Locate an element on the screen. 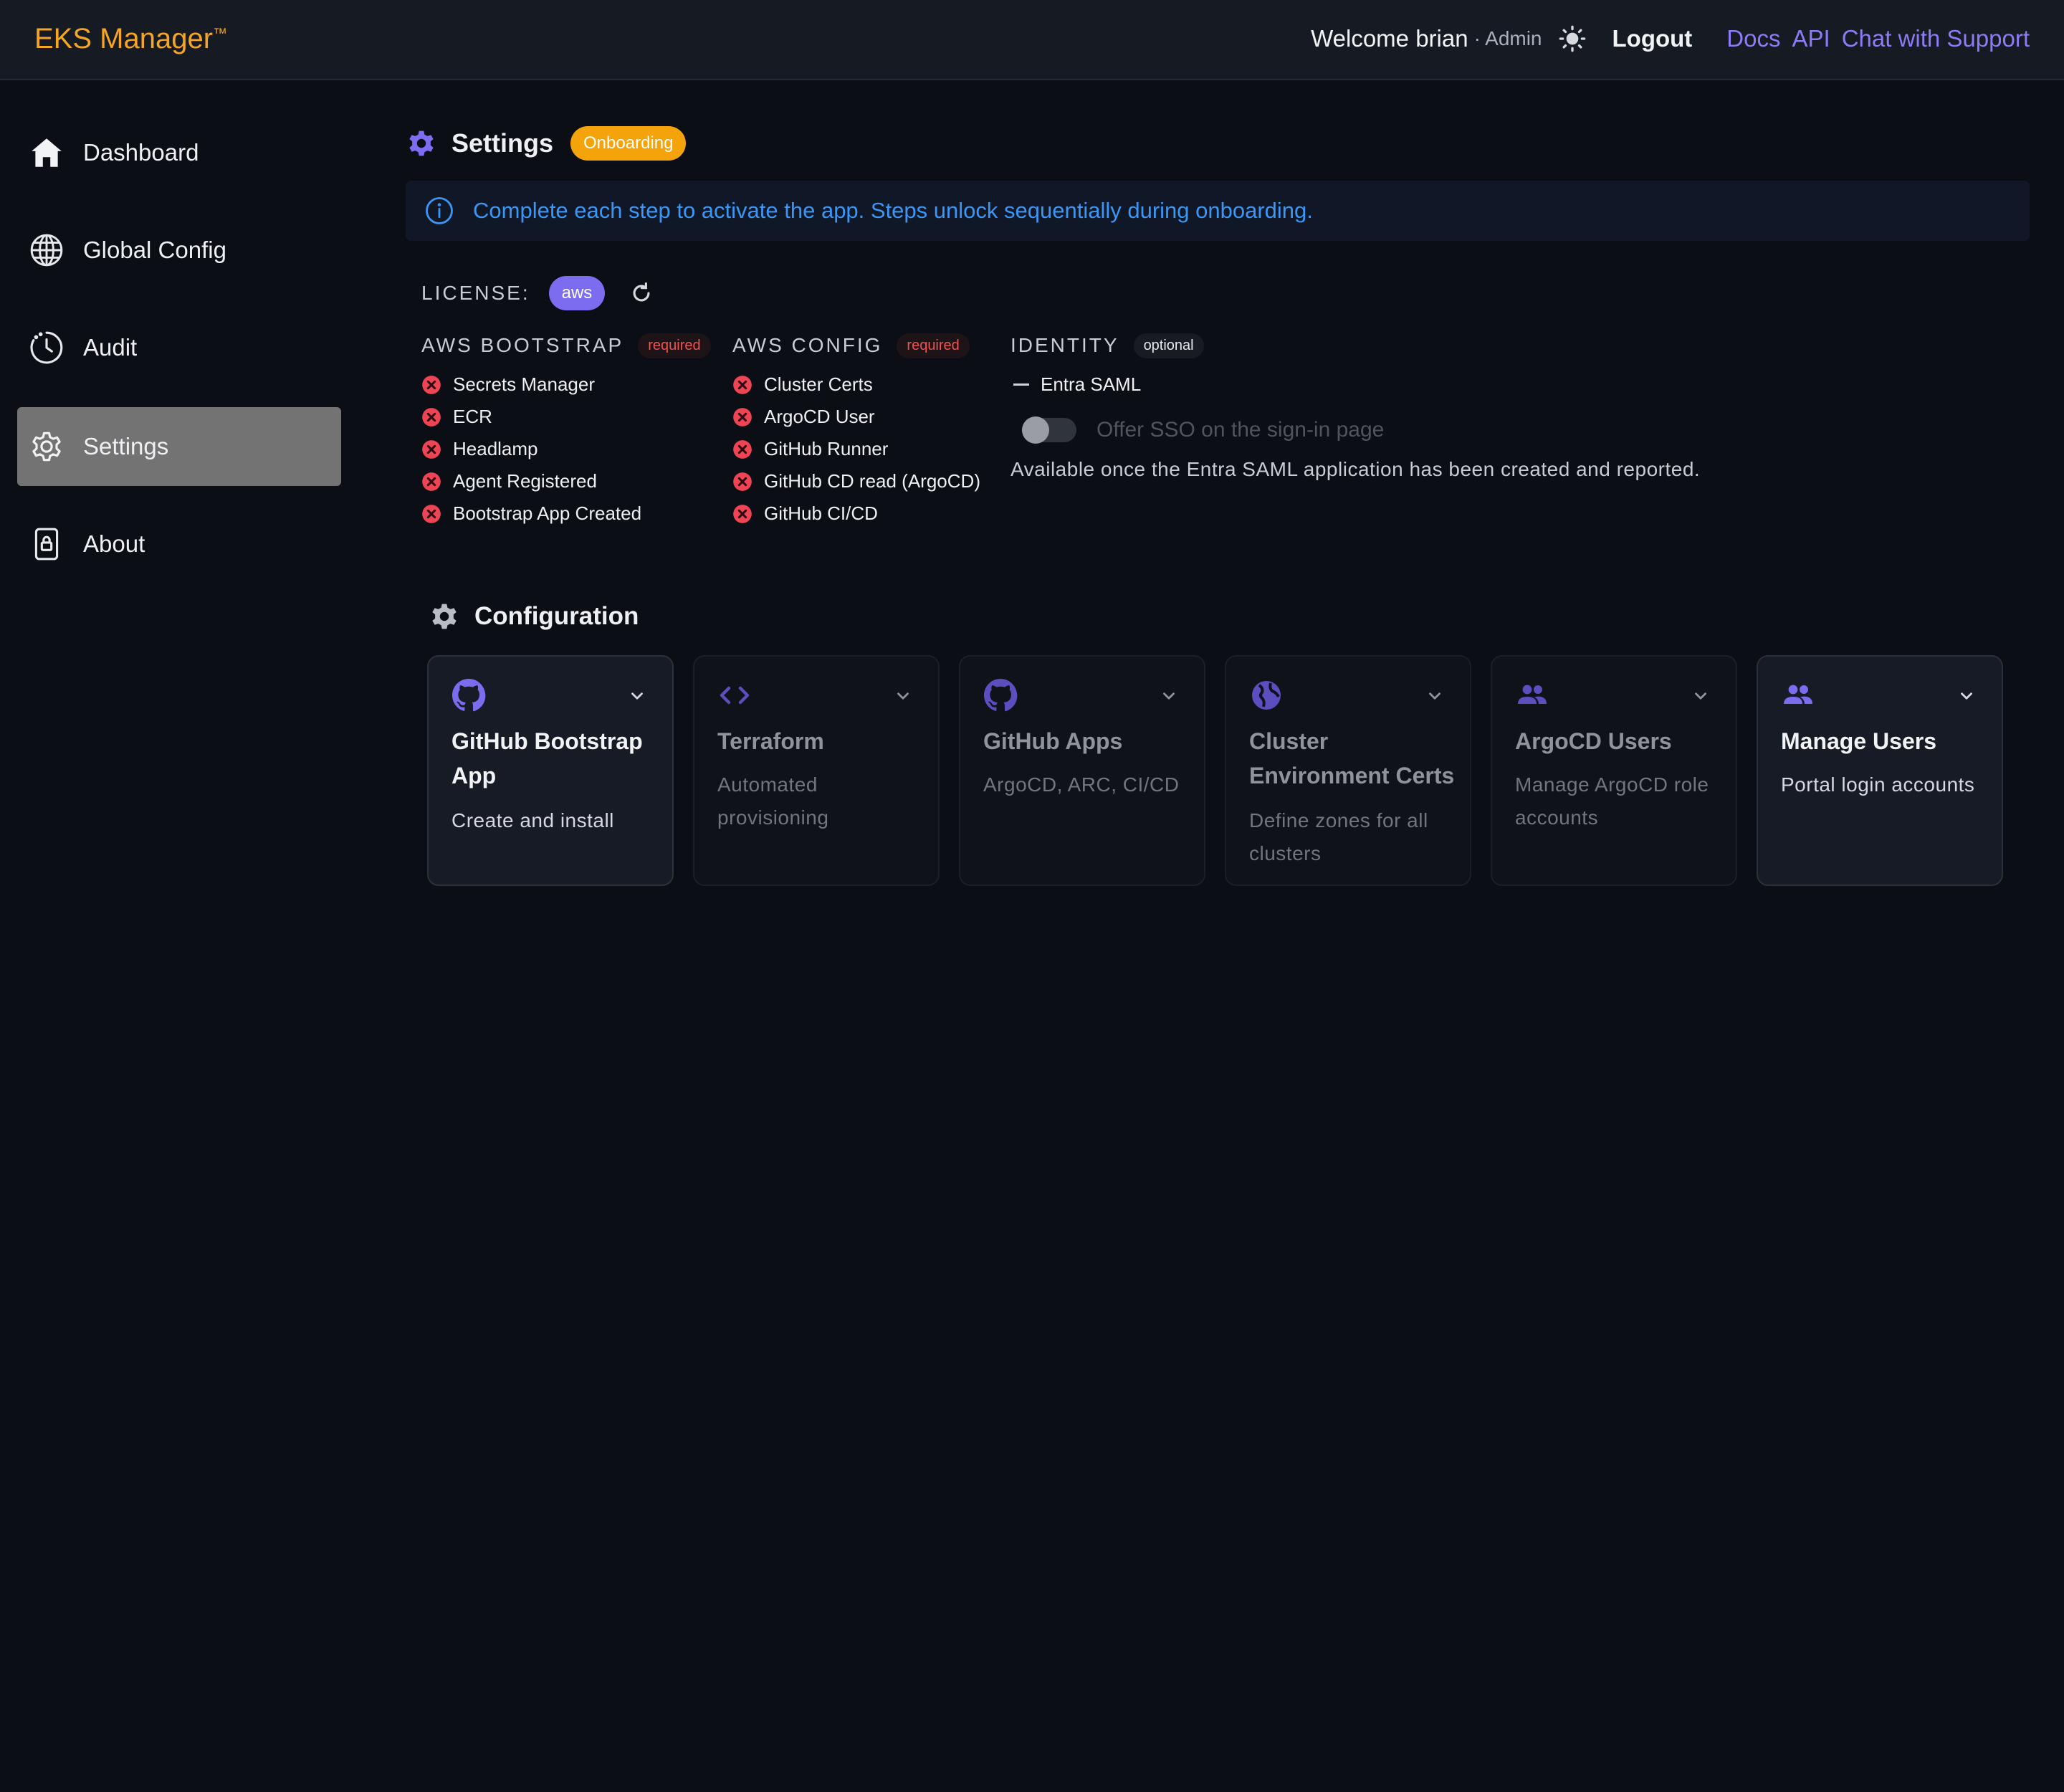 Image resolution: width=2064 pixels, height=1792 pixels. configuration-header: Configuration is located at coordinates (534, 616).